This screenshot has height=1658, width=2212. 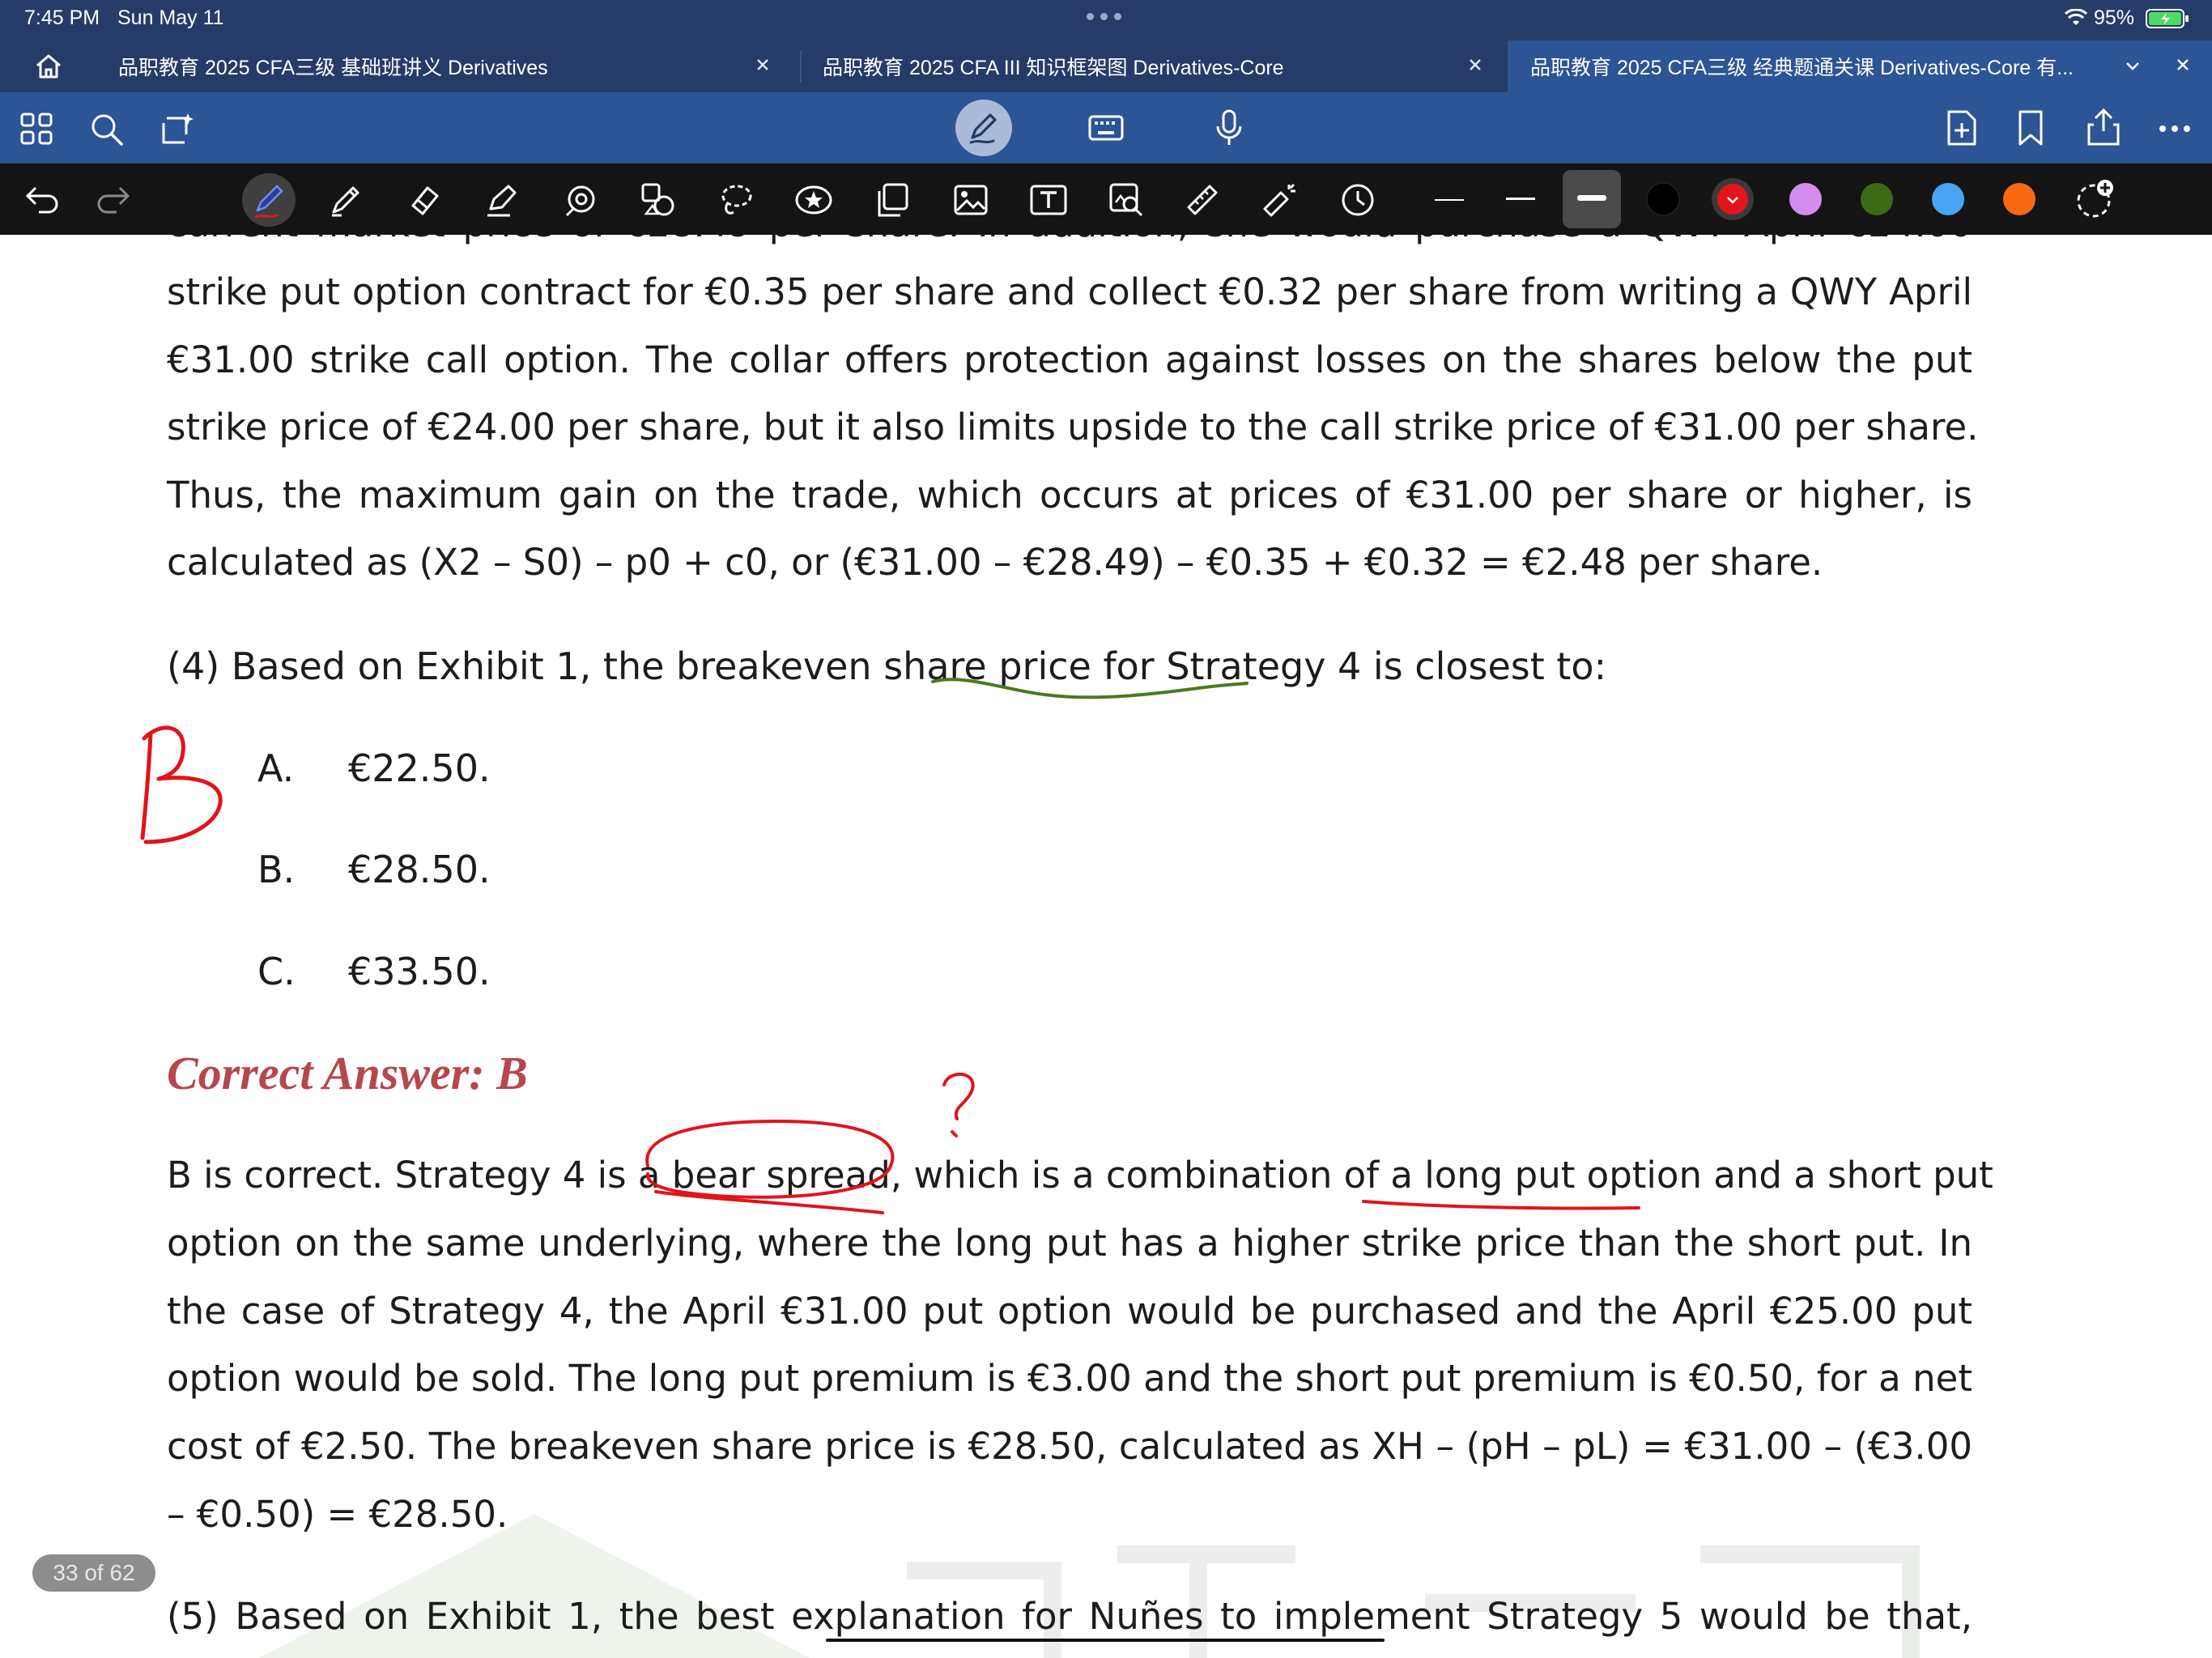 What do you see at coordinates (43, 199) in the screenshot?
I see `undo-icon` at bounding box center [43, 199].